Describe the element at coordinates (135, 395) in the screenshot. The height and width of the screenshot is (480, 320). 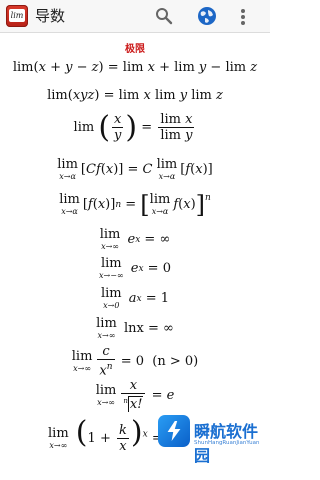
I see `formula-limit-factorial-root: lim x→∞ x n x! = e` at that location.